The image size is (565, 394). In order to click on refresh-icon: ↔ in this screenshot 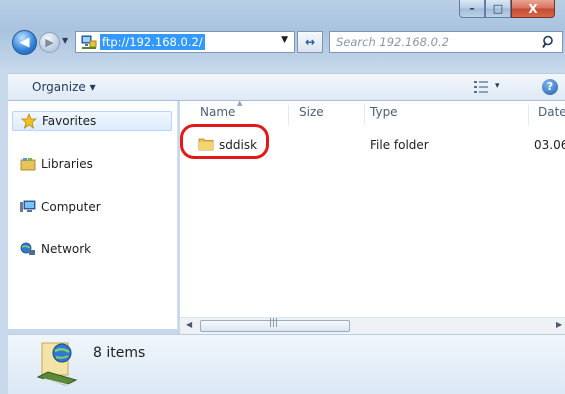, I will do `click(310, 42)`.